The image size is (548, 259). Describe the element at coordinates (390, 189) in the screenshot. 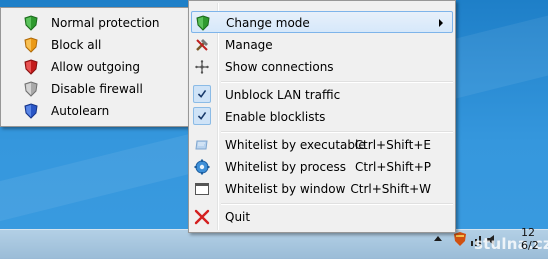

I see `shortcut-label: Ctrl+Shift+W` at that location.